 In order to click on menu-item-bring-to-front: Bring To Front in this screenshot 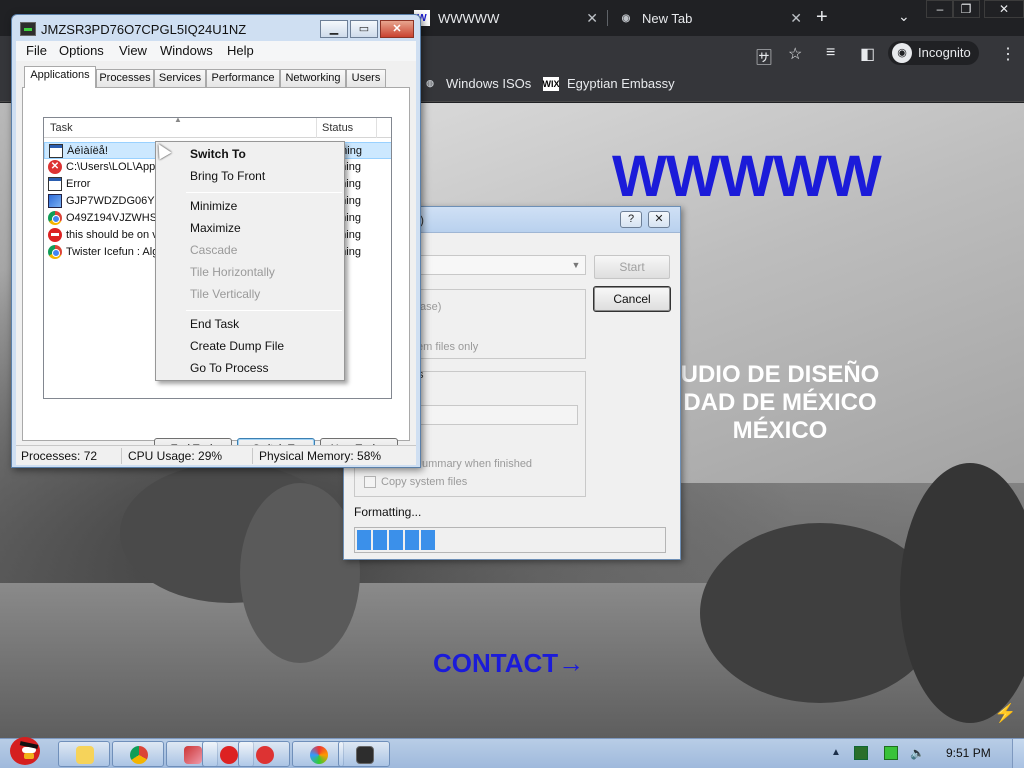, I will do `click(227, 176)`.